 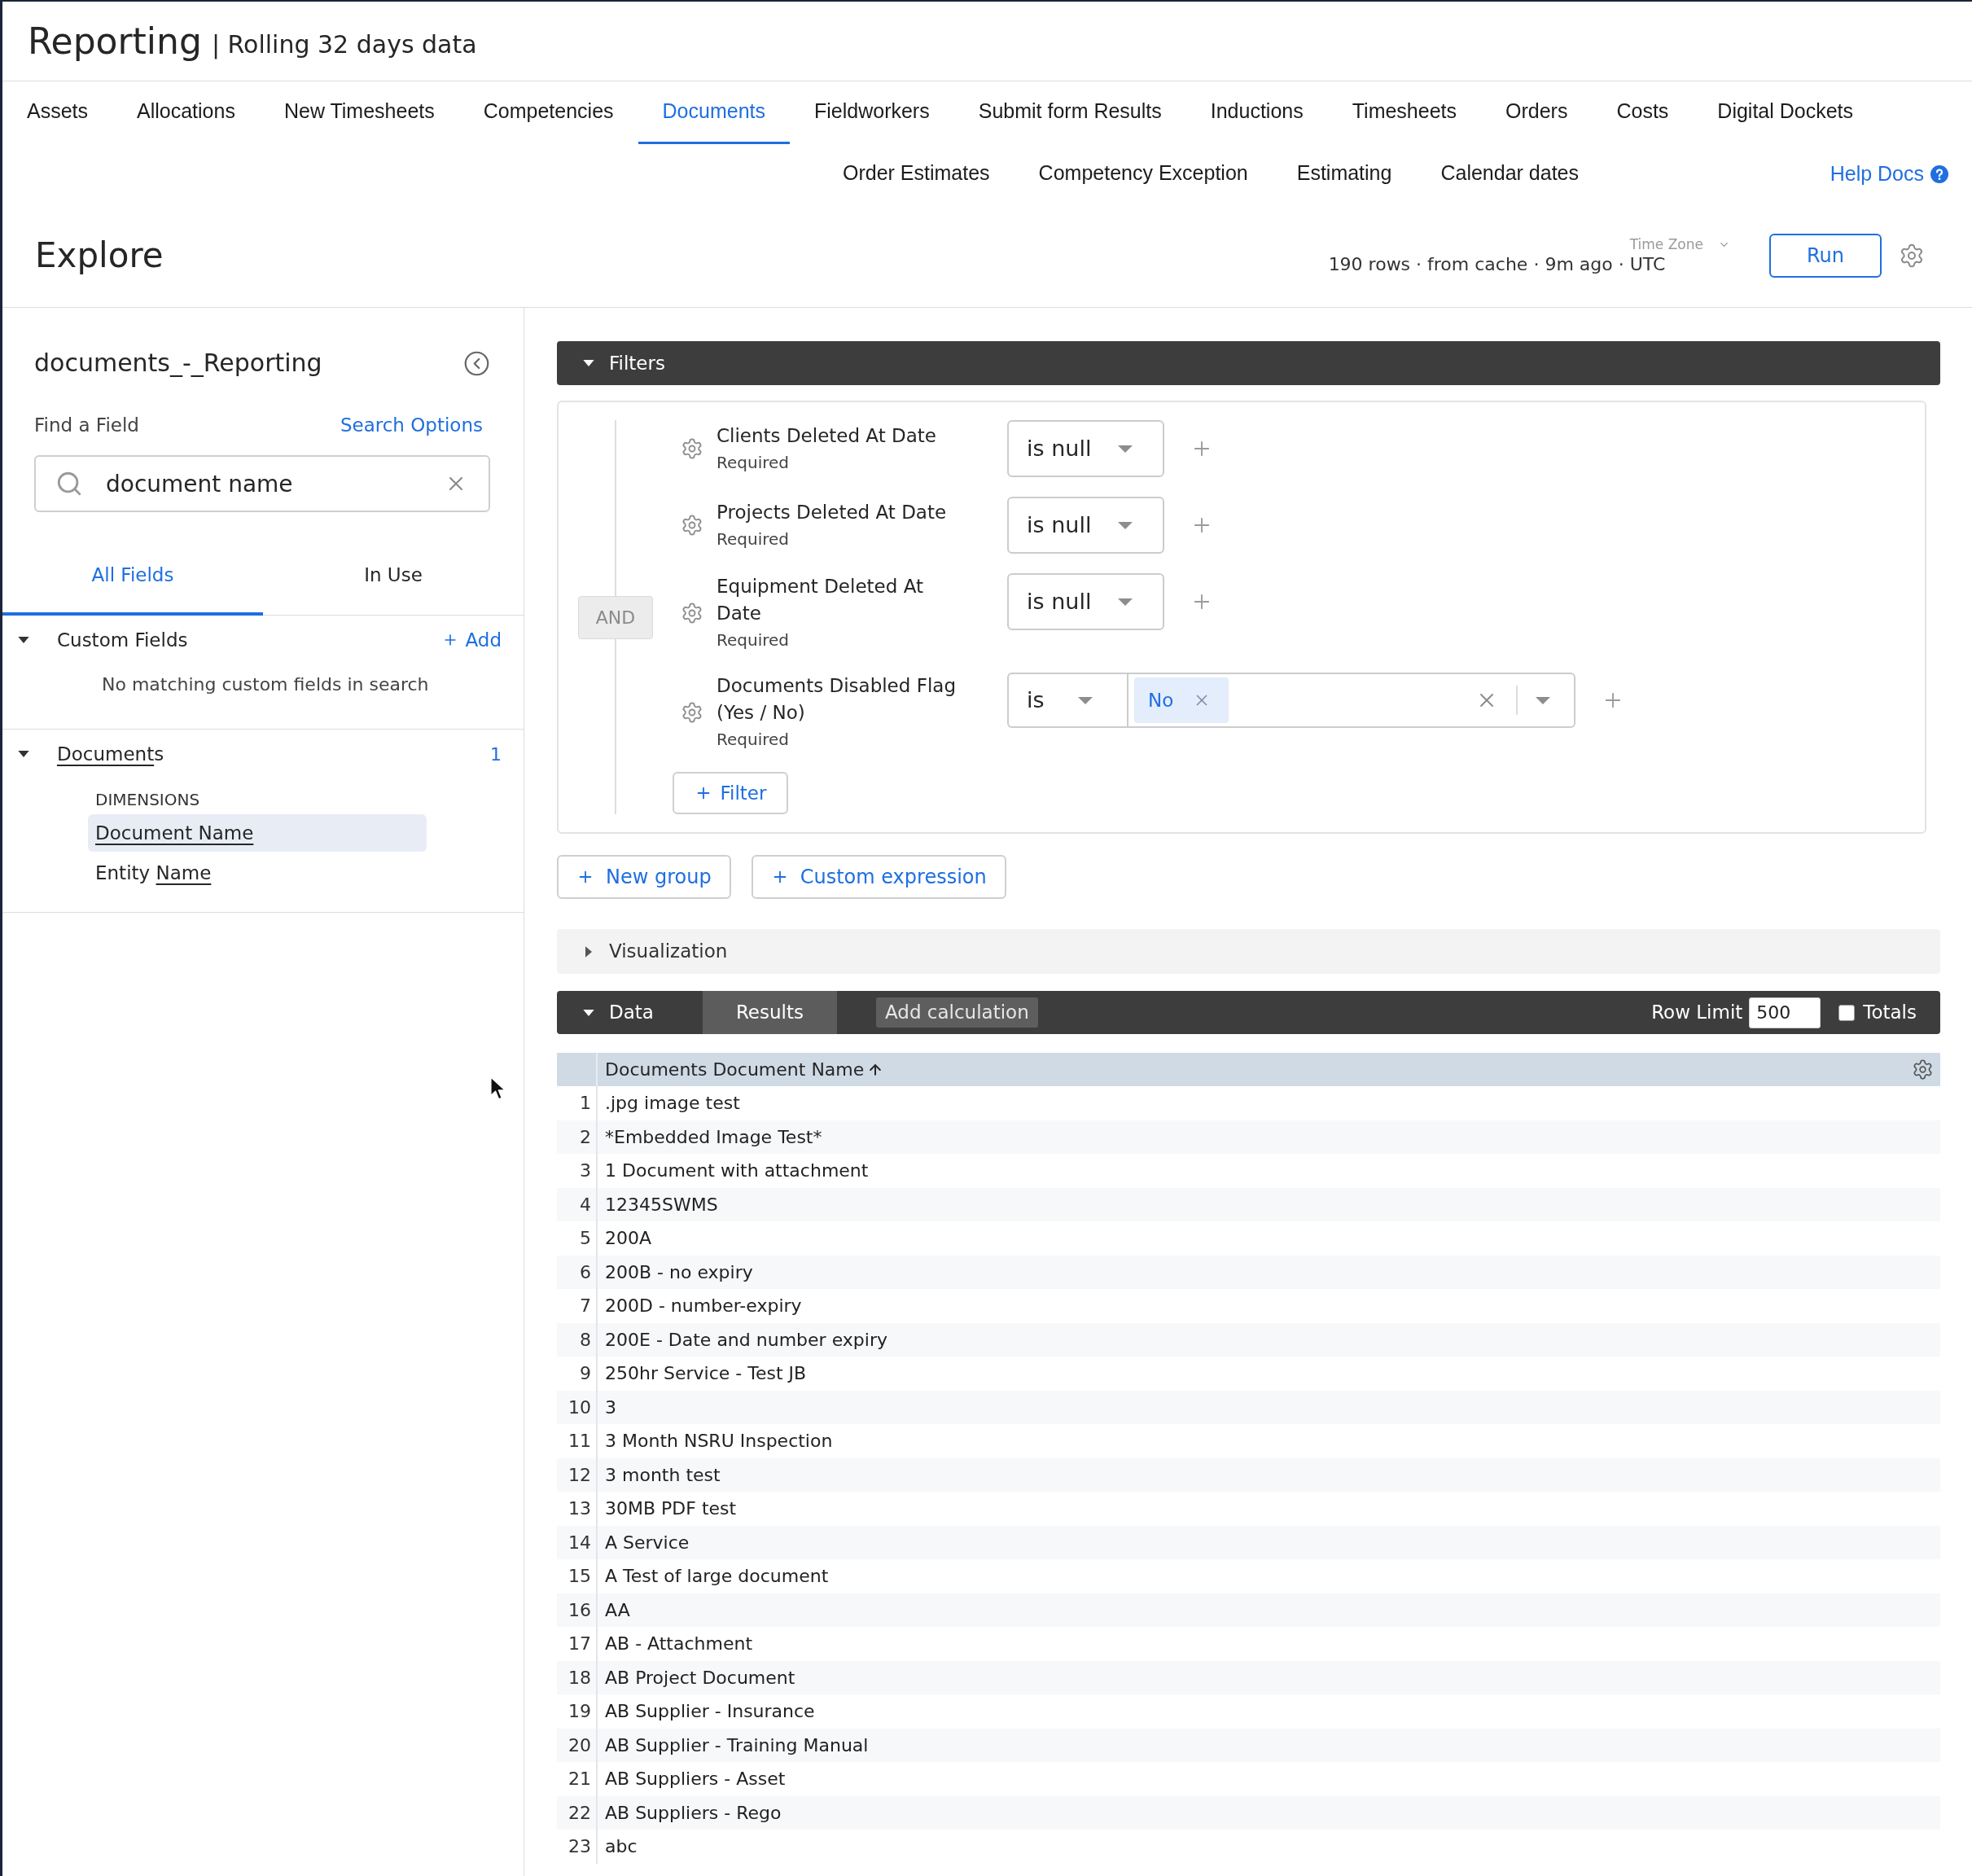 I want to click on row-number: 20, so click(x=577, y=1745).